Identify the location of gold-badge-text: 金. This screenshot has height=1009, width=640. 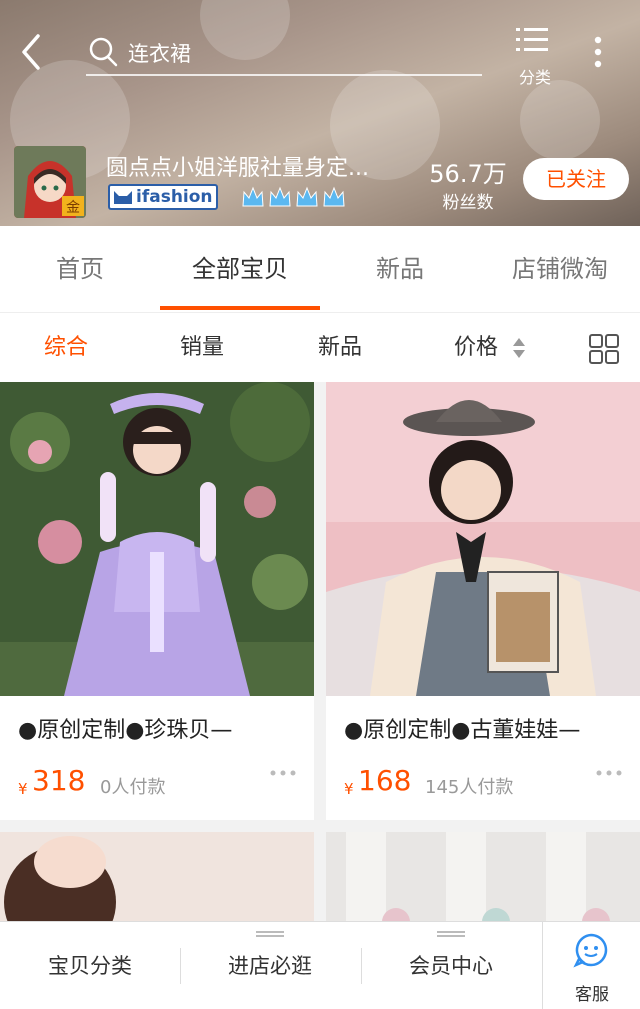
(73, 208).